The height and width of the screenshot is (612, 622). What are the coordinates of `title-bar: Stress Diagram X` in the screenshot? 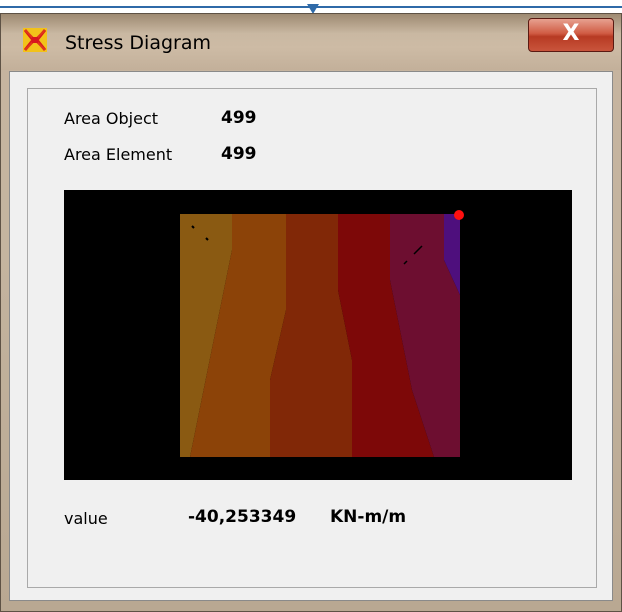 It's located at (311, 42).